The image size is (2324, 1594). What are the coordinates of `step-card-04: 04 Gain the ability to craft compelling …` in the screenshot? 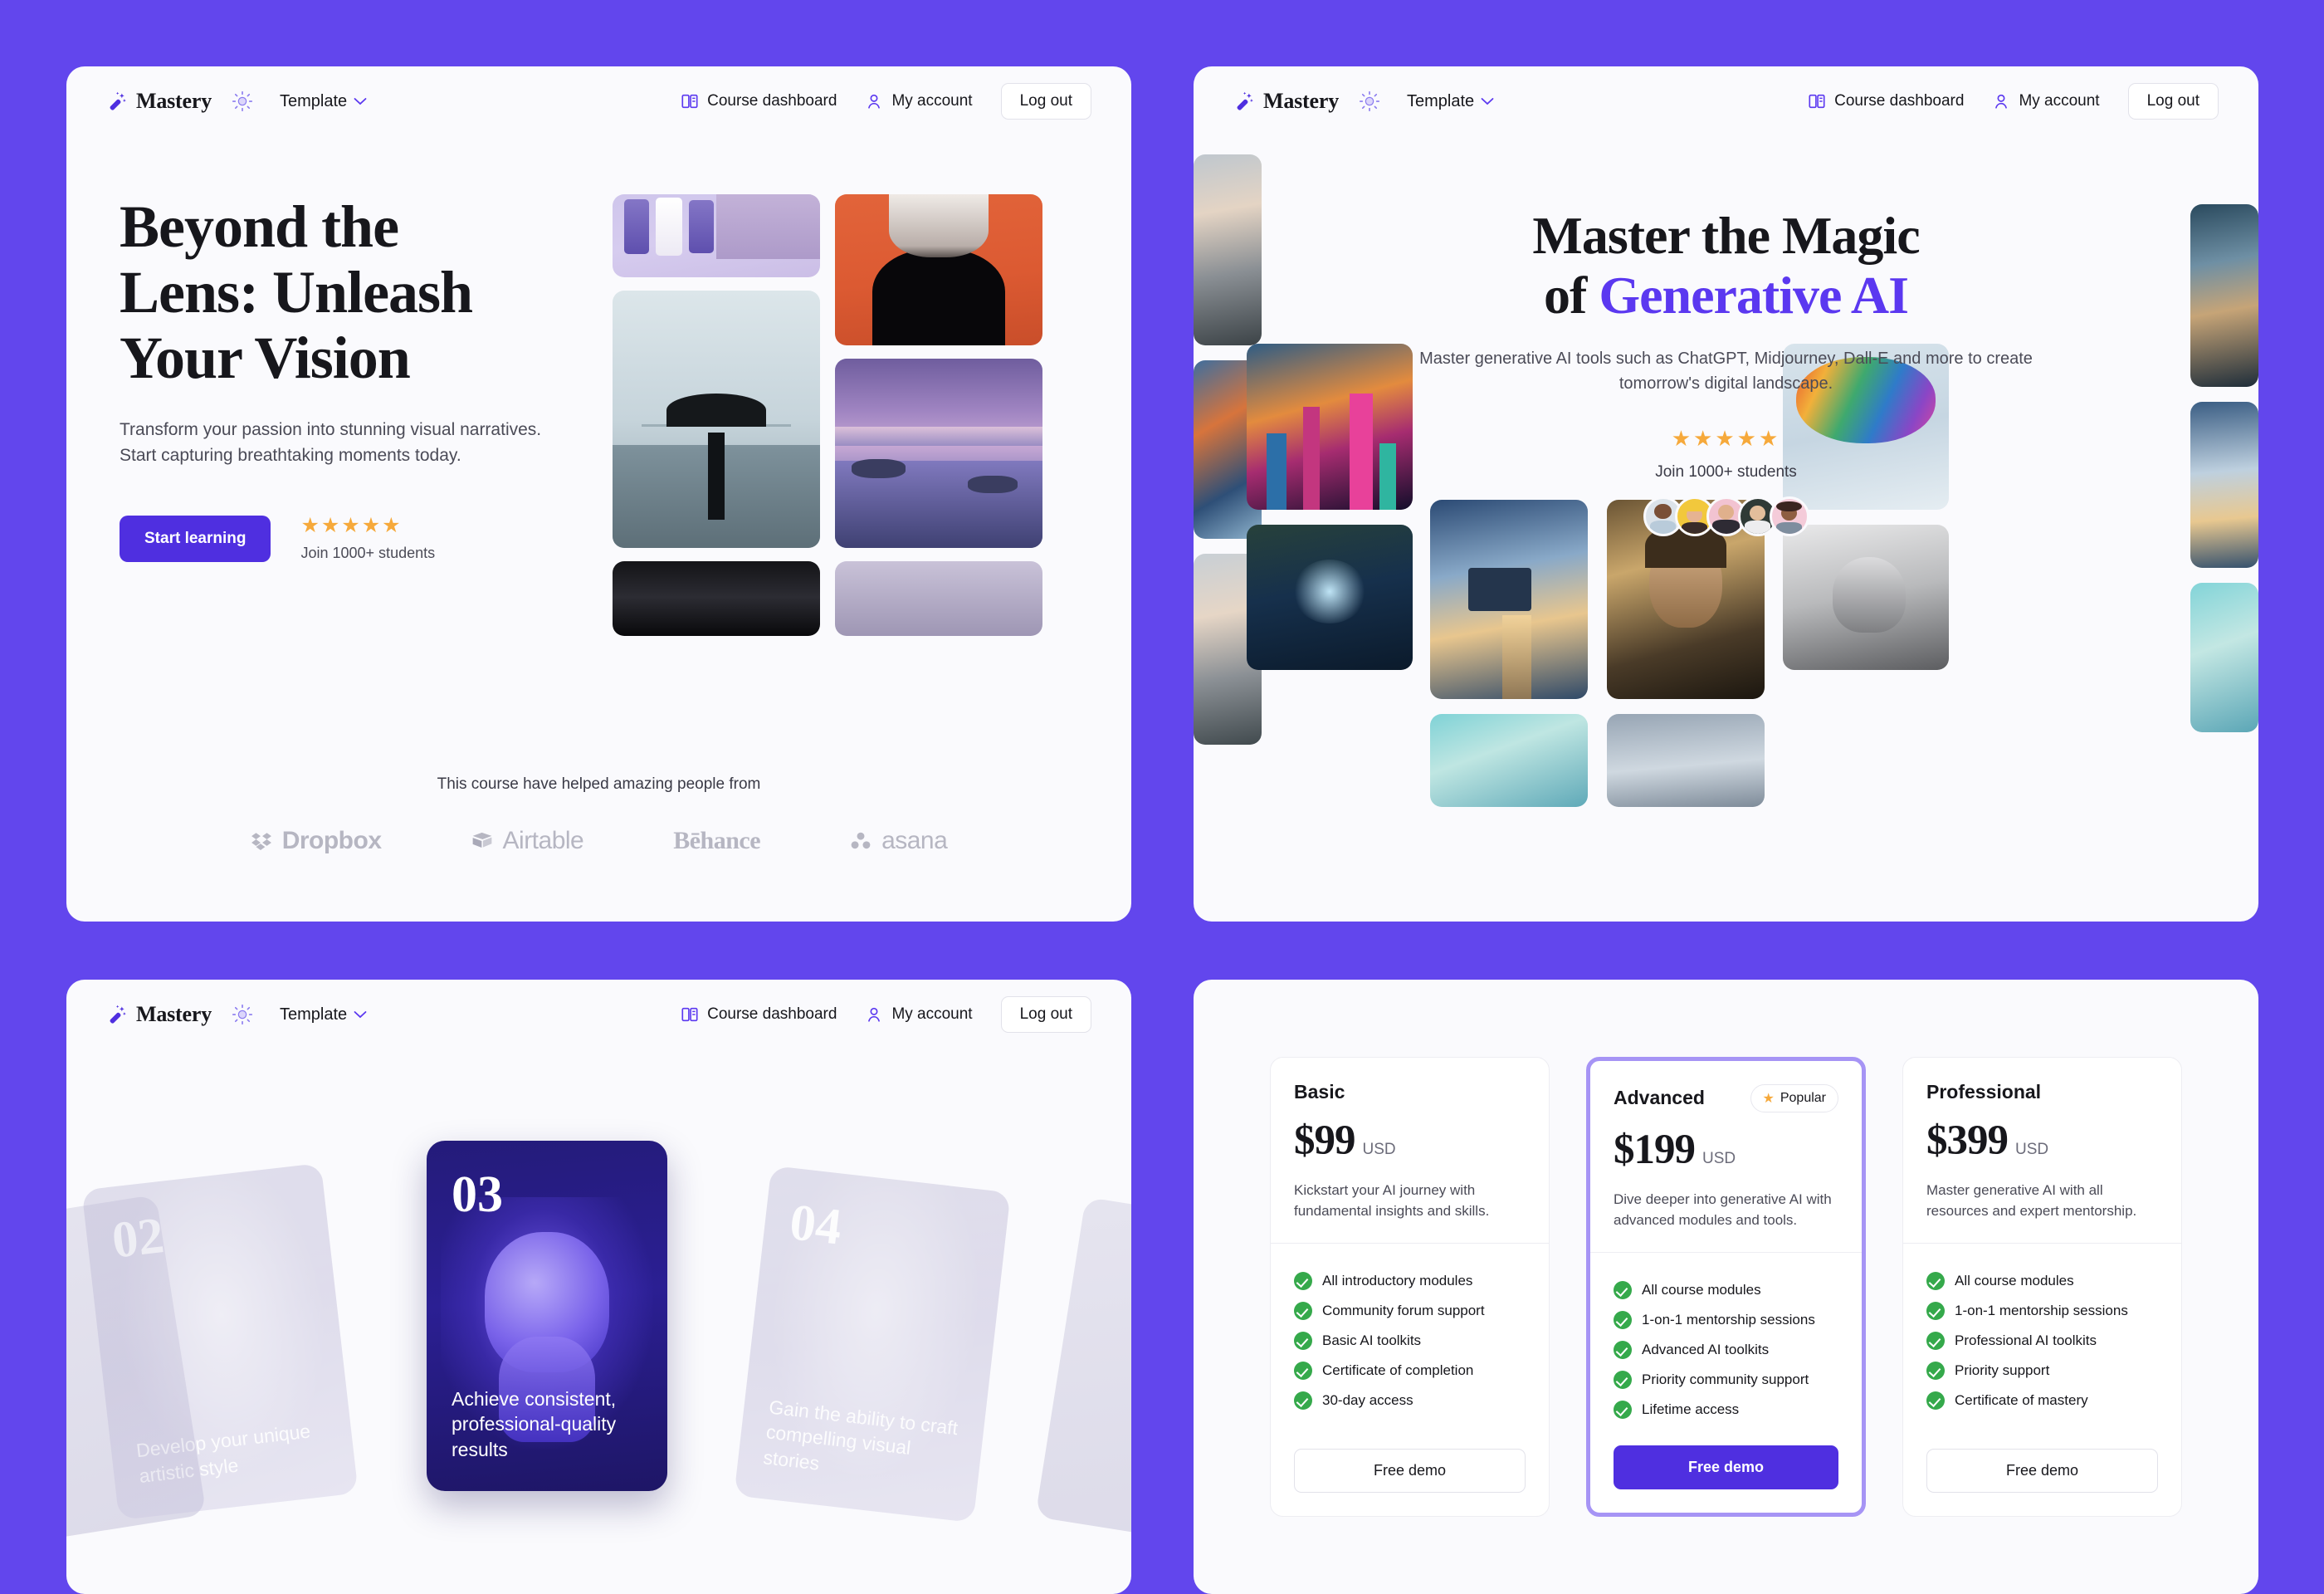 It's located at (872, 1344).